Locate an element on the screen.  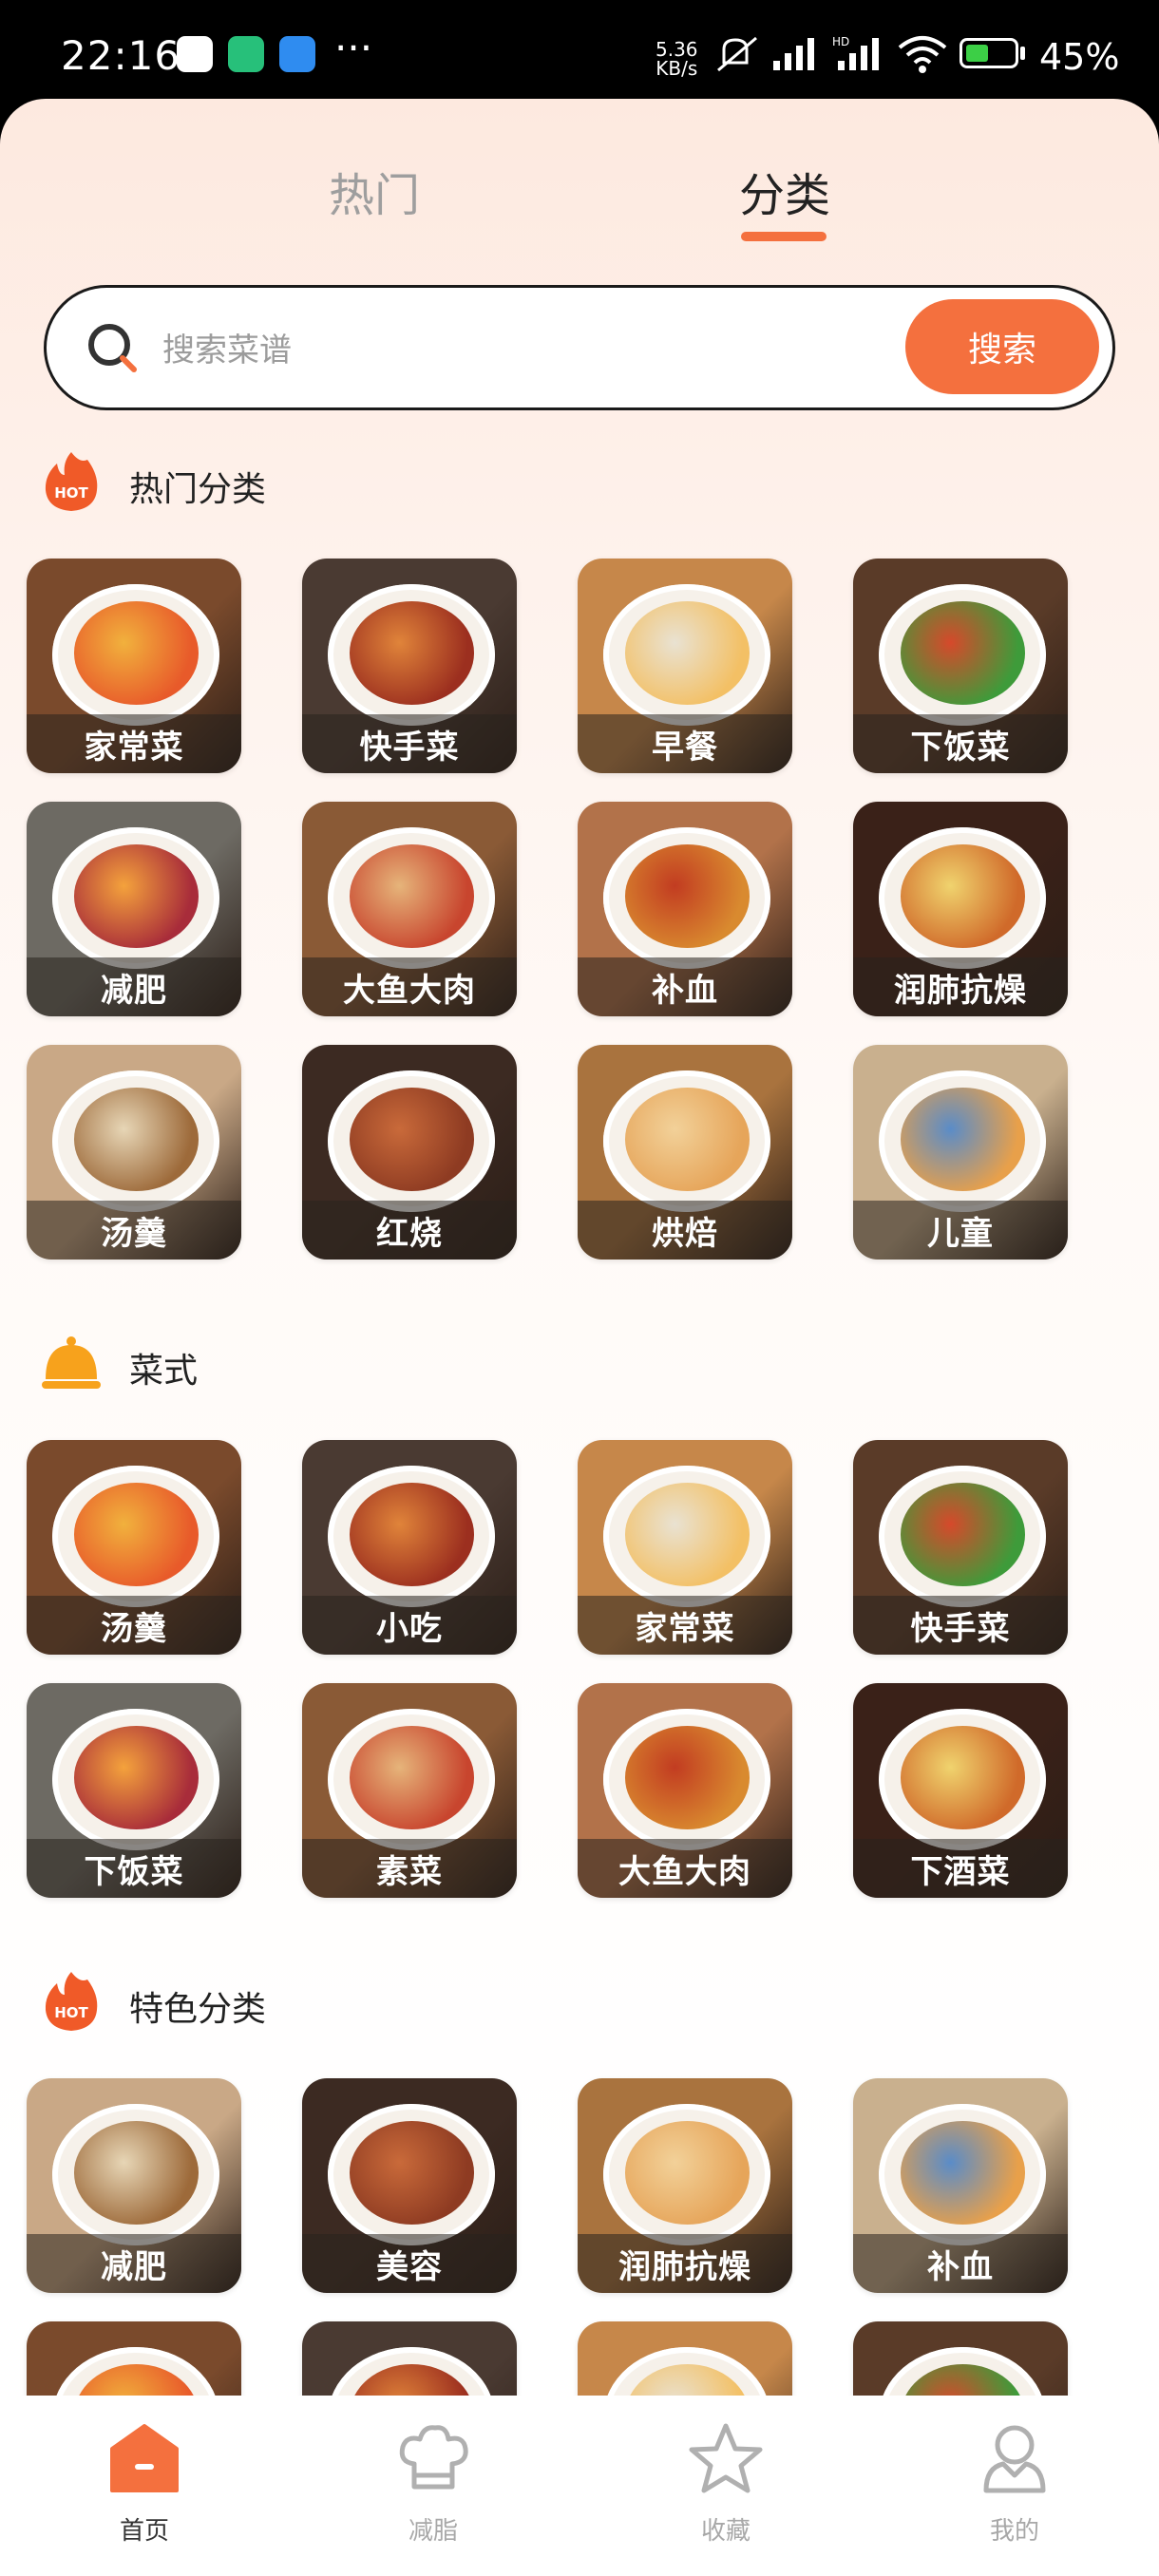
category-tile-dish-breakfast: 早餐 is located at coordinates (685, 666).